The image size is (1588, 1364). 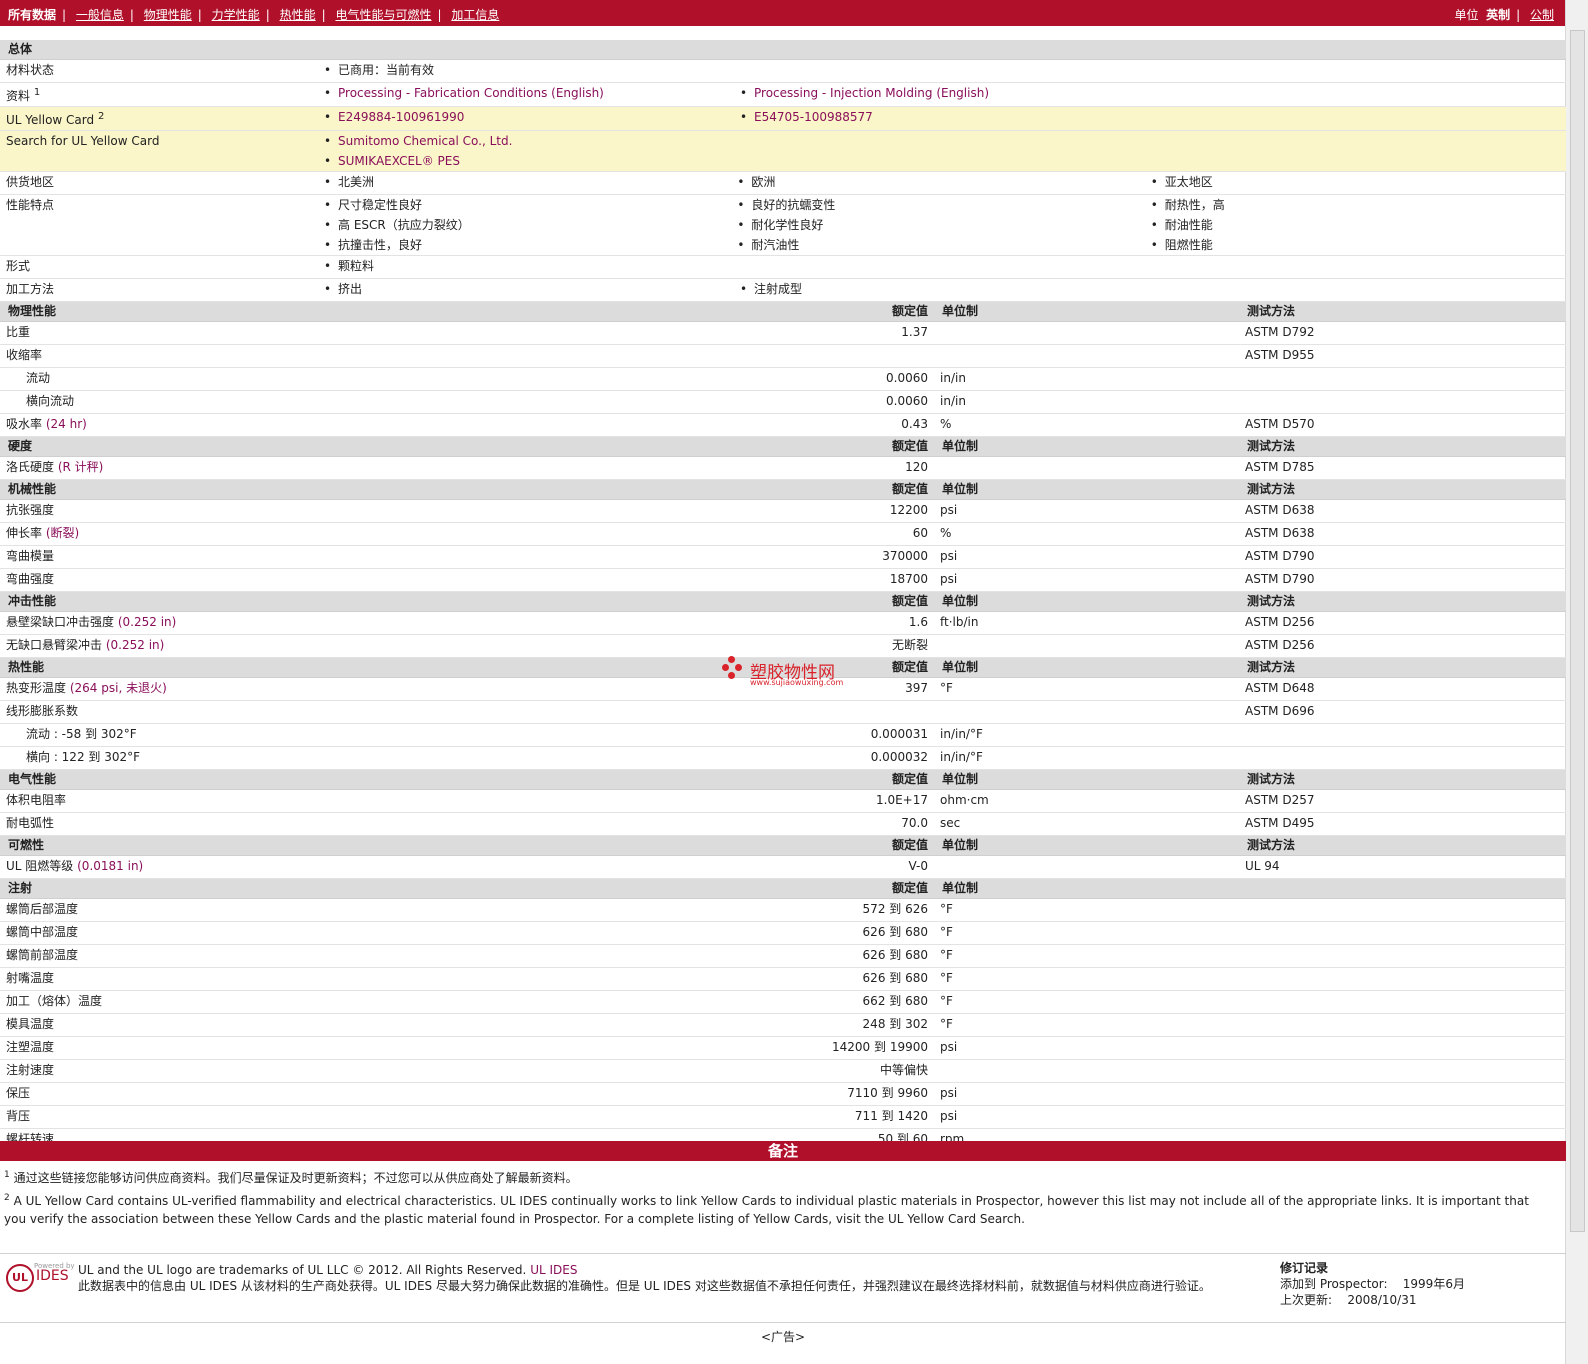 I want to click on unit-switcher: 单位 英制 | 公制, so click(x=1504, y=15).